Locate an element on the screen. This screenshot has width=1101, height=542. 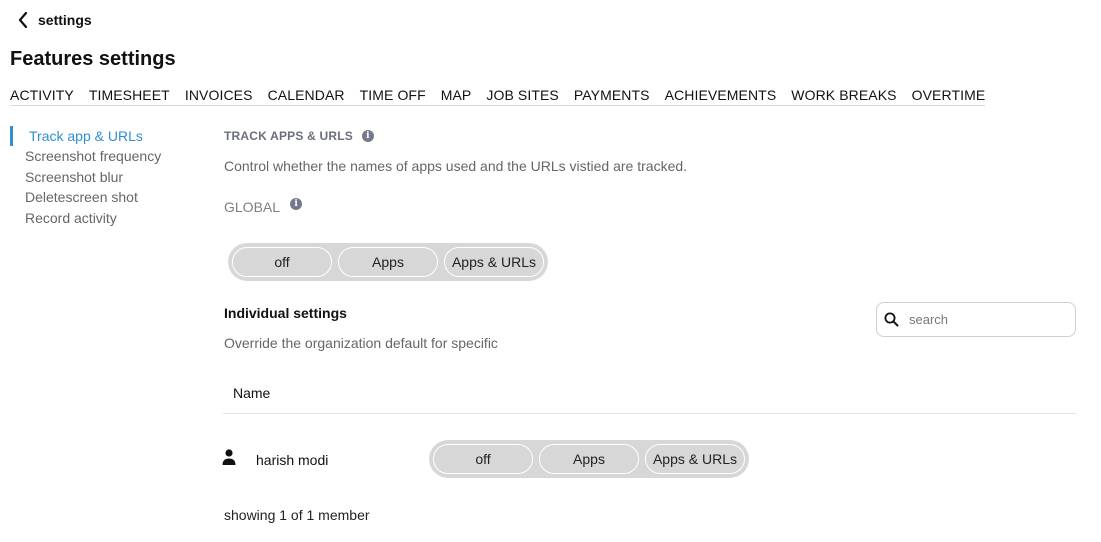
table-row: harish modi is located at coordinates (275, 458).